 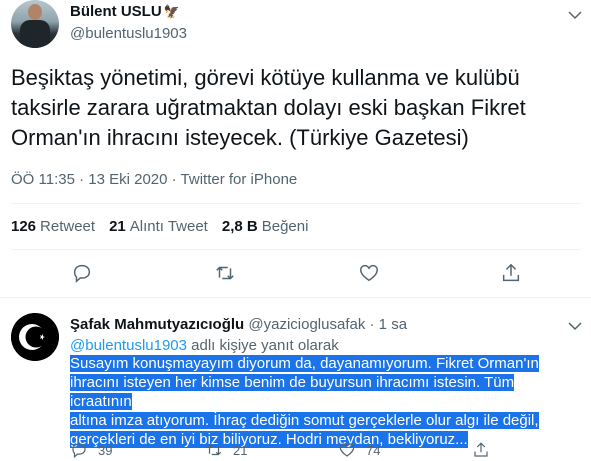 I want to click on retweets-stat: 126 Retweet, so click(x=53, y=226).